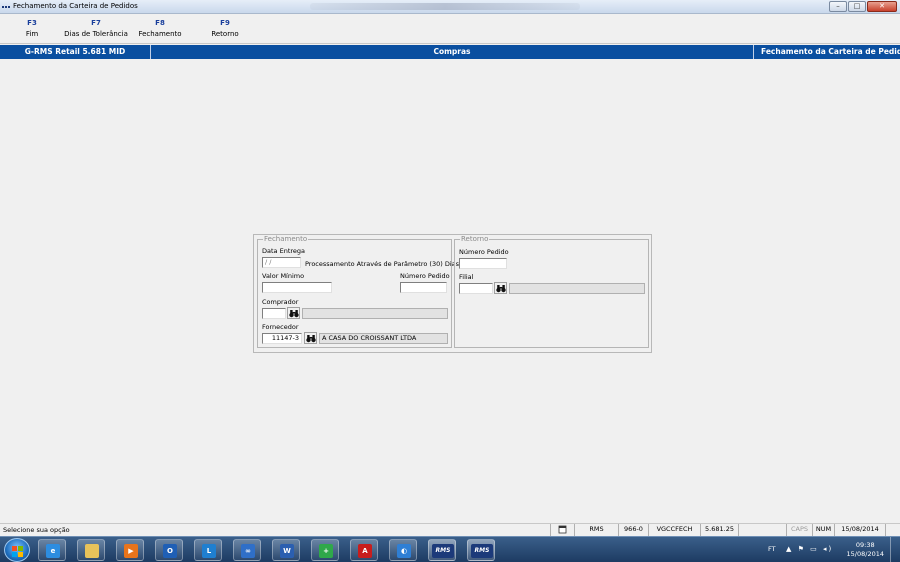 This screenshot has height=562, width=900. Describe the element at coordinates (375, 313) in the screenshot. I see `comprador-name-display` at that location.